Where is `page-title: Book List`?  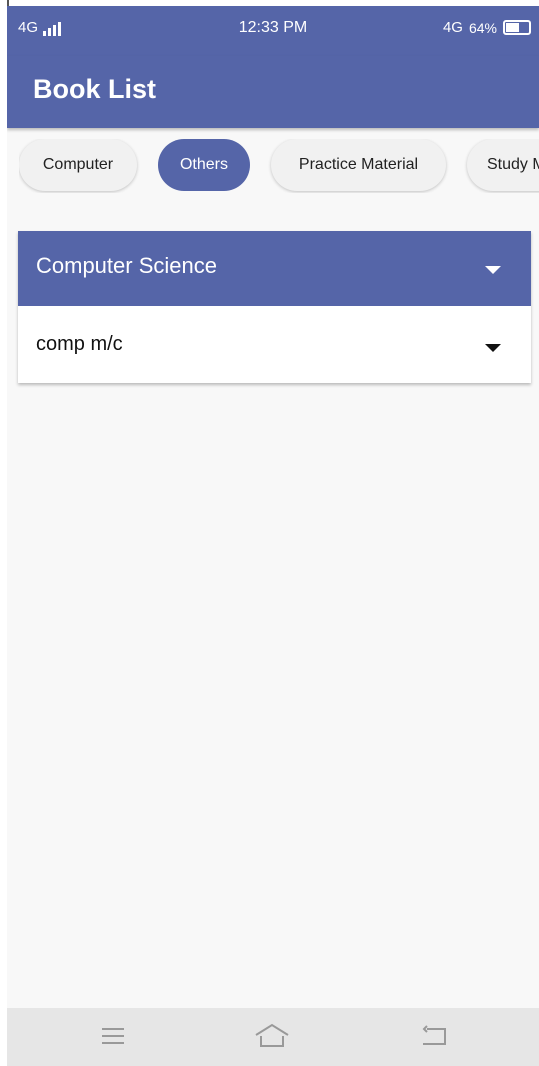
page-title: Book List is located at coordinates (95, 89).